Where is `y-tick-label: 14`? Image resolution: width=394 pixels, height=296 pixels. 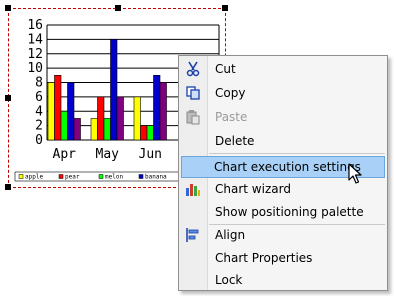 y-tick-label: 14 is located at coordinates (35, 39).